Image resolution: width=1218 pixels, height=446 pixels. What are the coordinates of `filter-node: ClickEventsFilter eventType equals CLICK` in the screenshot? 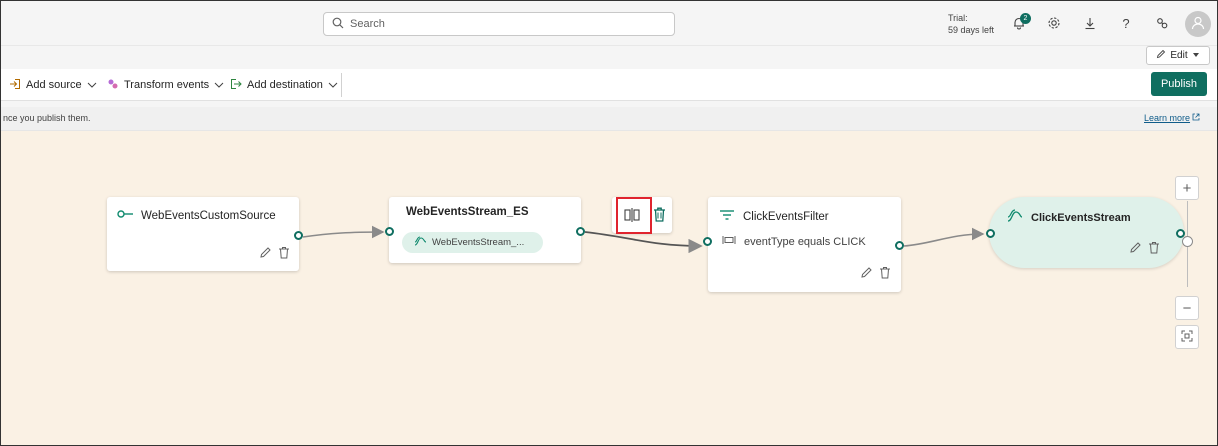 It's located at (804, 244).